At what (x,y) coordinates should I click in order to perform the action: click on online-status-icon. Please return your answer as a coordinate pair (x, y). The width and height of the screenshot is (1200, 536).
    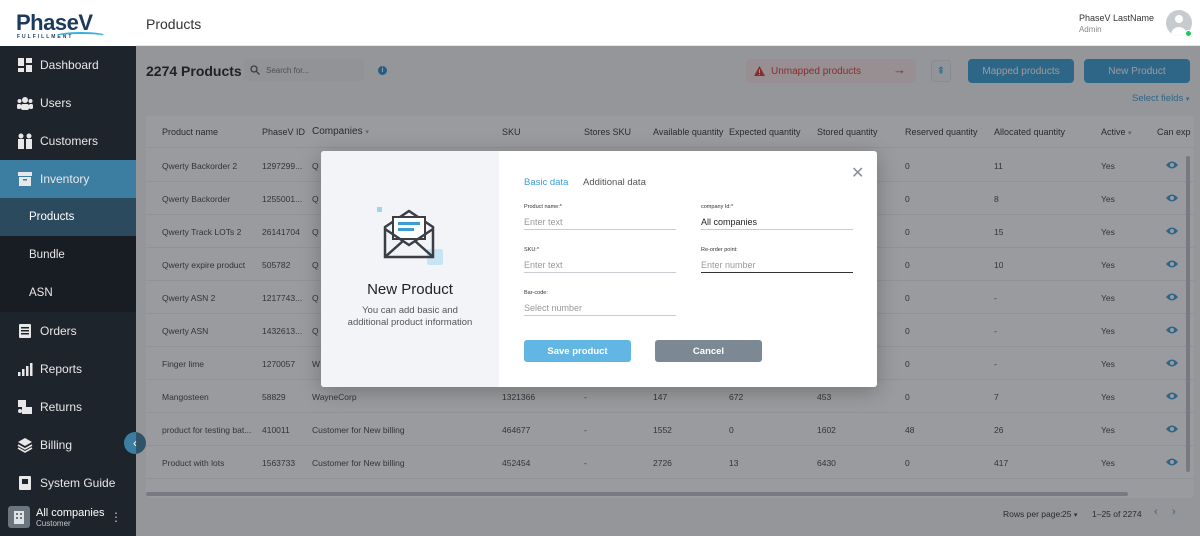
    Looking at the image, I should click on (1188, 33).